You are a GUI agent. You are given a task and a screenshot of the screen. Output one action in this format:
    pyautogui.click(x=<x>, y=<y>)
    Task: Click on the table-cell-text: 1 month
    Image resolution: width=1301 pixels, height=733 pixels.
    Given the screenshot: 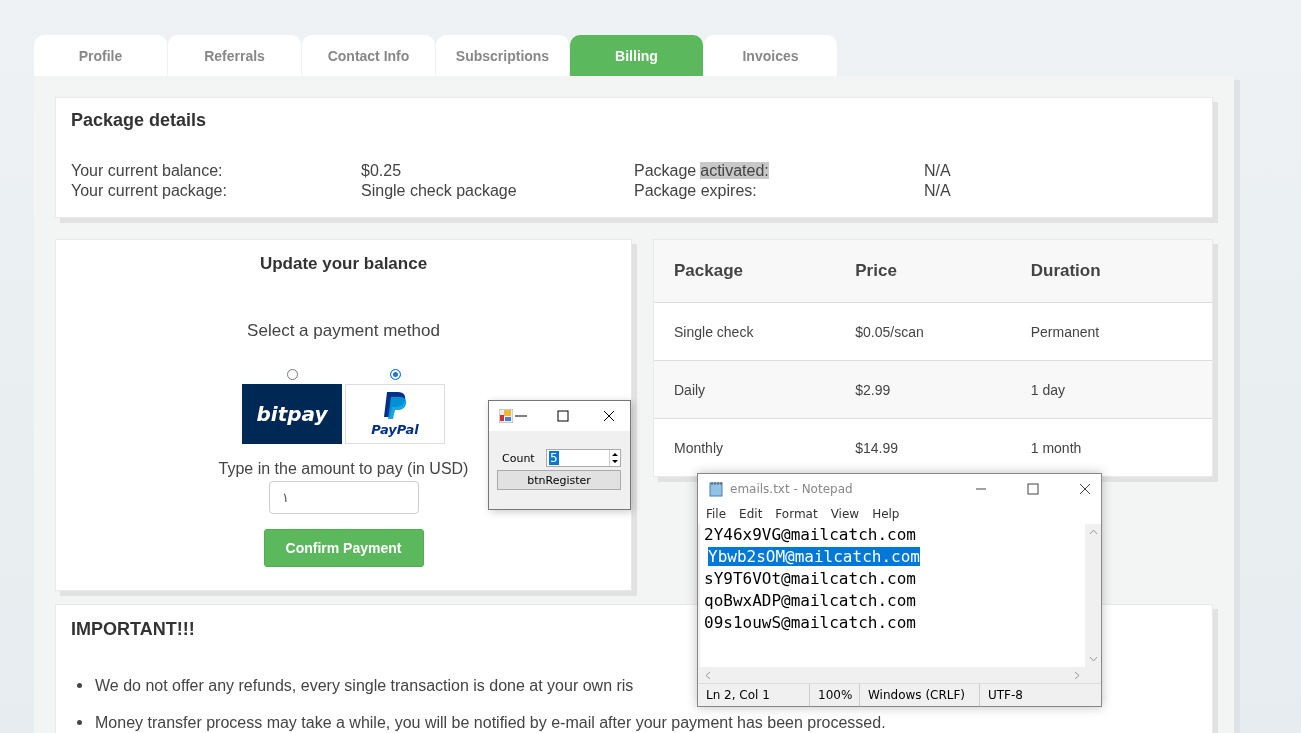 What is the action you would take?
    pyautogui.click(x=1056, y=447)
    